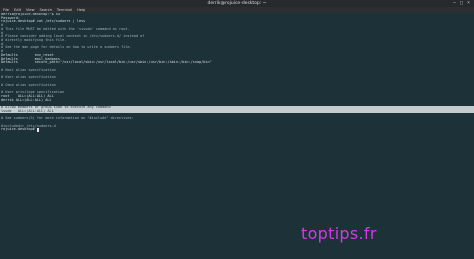 The image size is (474, 259). Describe the element at coordinates (37, 130) in the screenshot. I see `text-cursor` at that location.